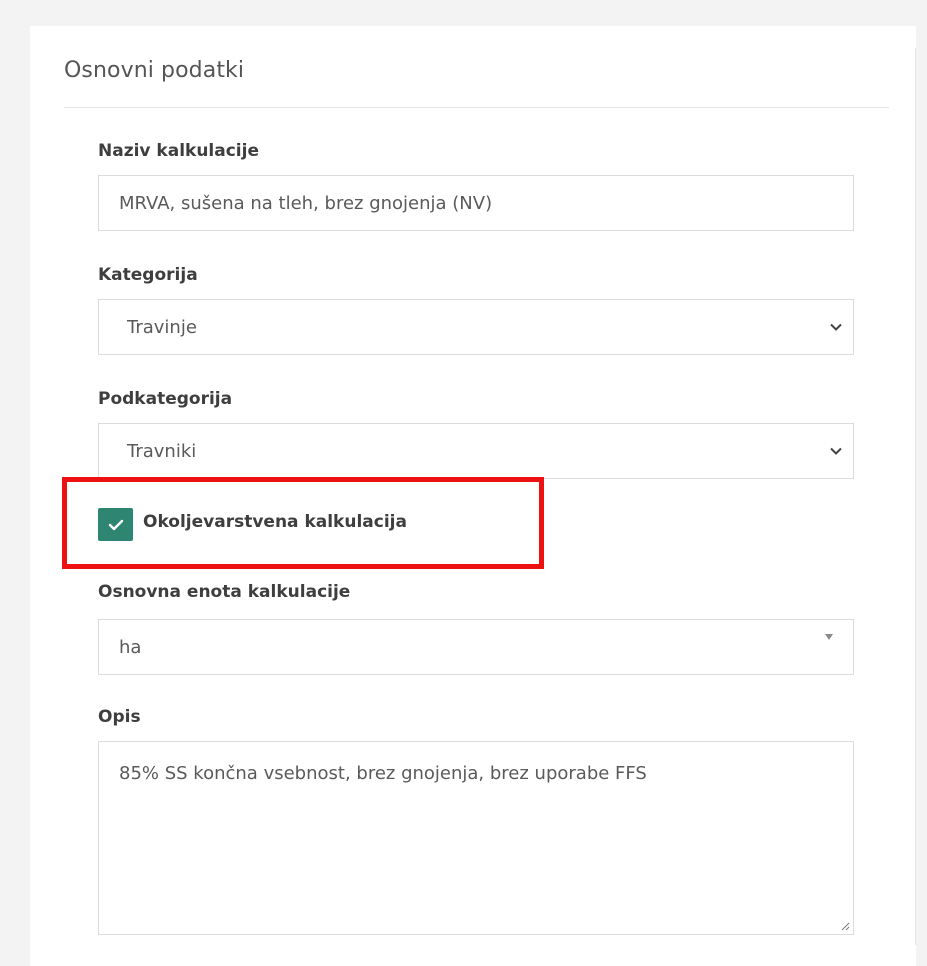  I want to click on category-select-value: Travinje, so click(162, 327).